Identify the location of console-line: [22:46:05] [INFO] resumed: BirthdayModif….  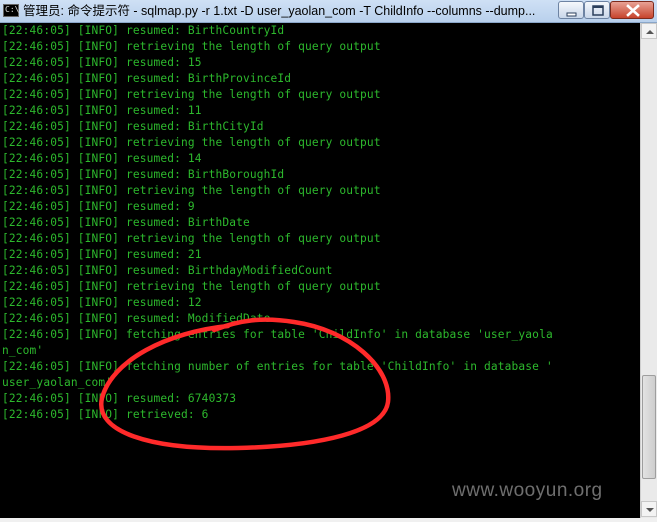
(167, 270).